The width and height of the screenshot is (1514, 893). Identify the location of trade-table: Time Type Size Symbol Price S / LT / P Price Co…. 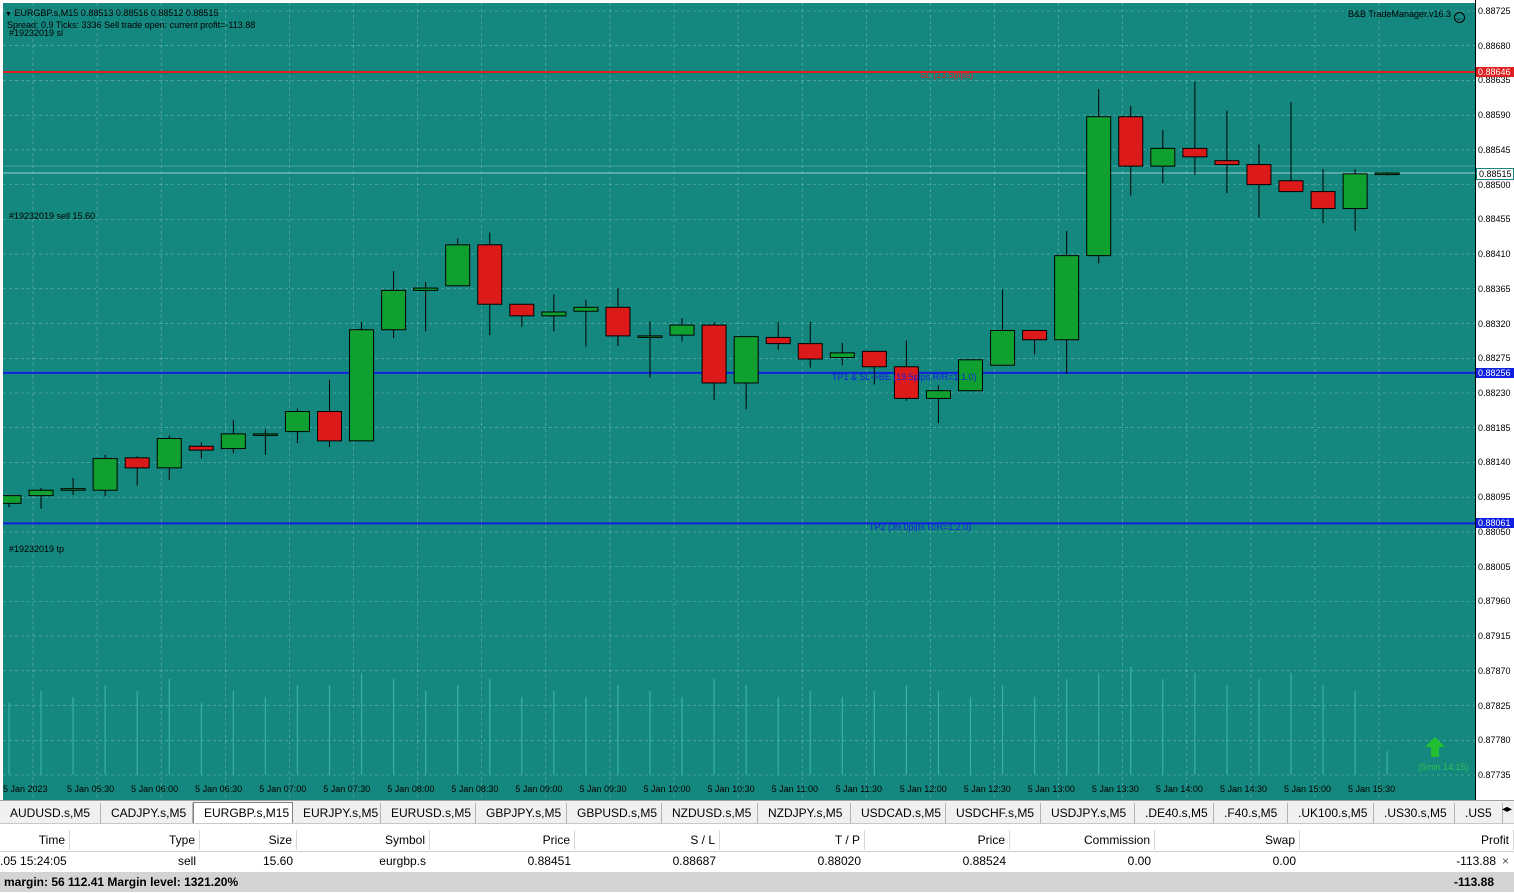
(757, 859).